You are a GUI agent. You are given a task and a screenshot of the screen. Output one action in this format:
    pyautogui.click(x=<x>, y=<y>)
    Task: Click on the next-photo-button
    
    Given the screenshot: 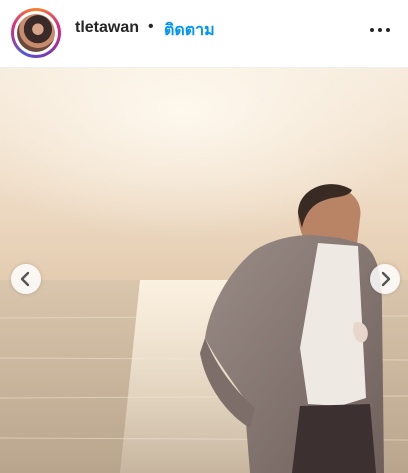 What is the action you would take?
    pyautogui.click(x=385, y=279)
    